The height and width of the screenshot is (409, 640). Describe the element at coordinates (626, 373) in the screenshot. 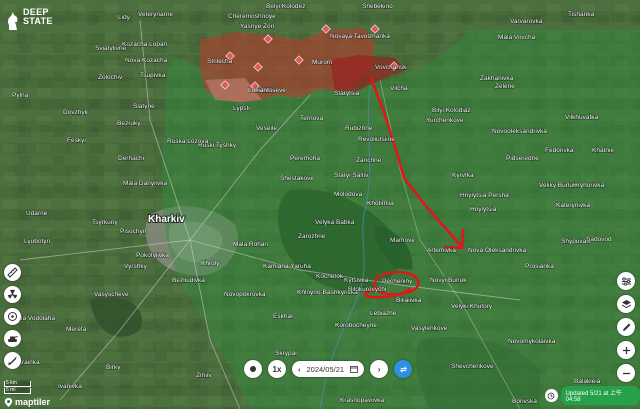

I see `zoom-out-button` at that location.